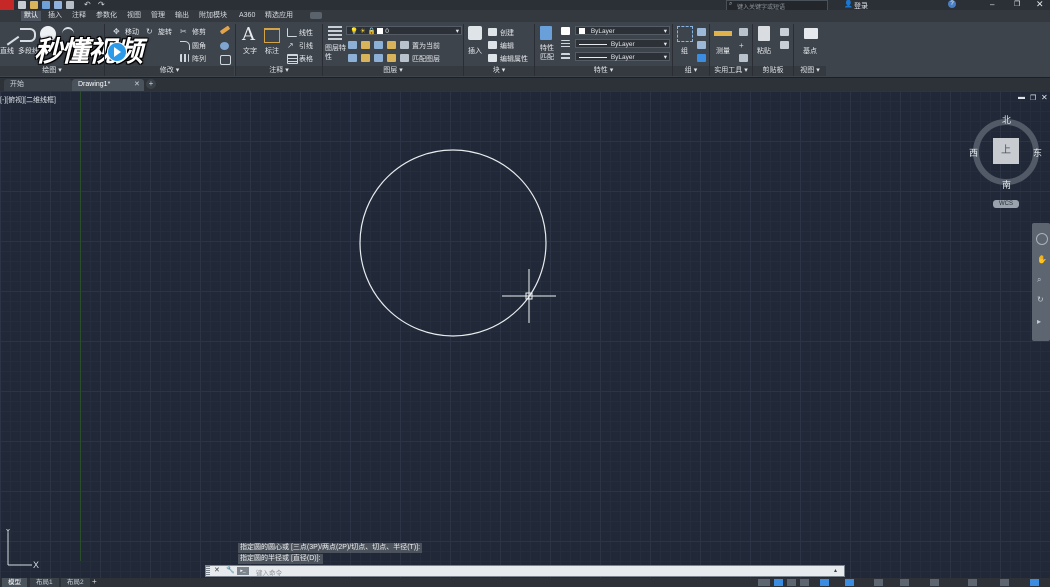 The image size is (1050, 587). What do you see at coordinates (426, 46) in the screenshot?
I see `set-current-label: 置为当前` at bounding box center [426, 46].